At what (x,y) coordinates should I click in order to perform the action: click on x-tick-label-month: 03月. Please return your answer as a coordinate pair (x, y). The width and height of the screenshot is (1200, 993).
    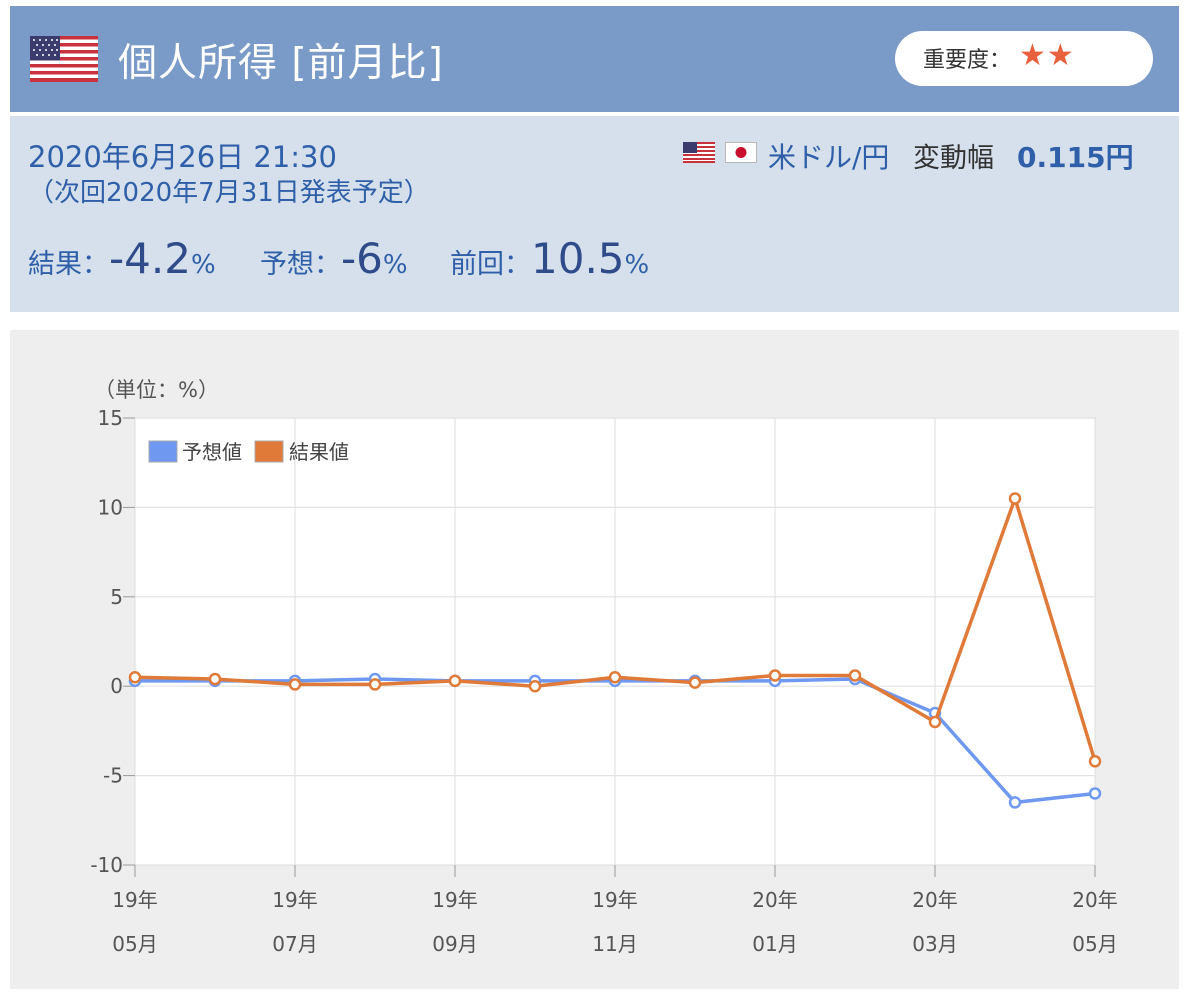
    Looking at the image, I should click on (934, 944).